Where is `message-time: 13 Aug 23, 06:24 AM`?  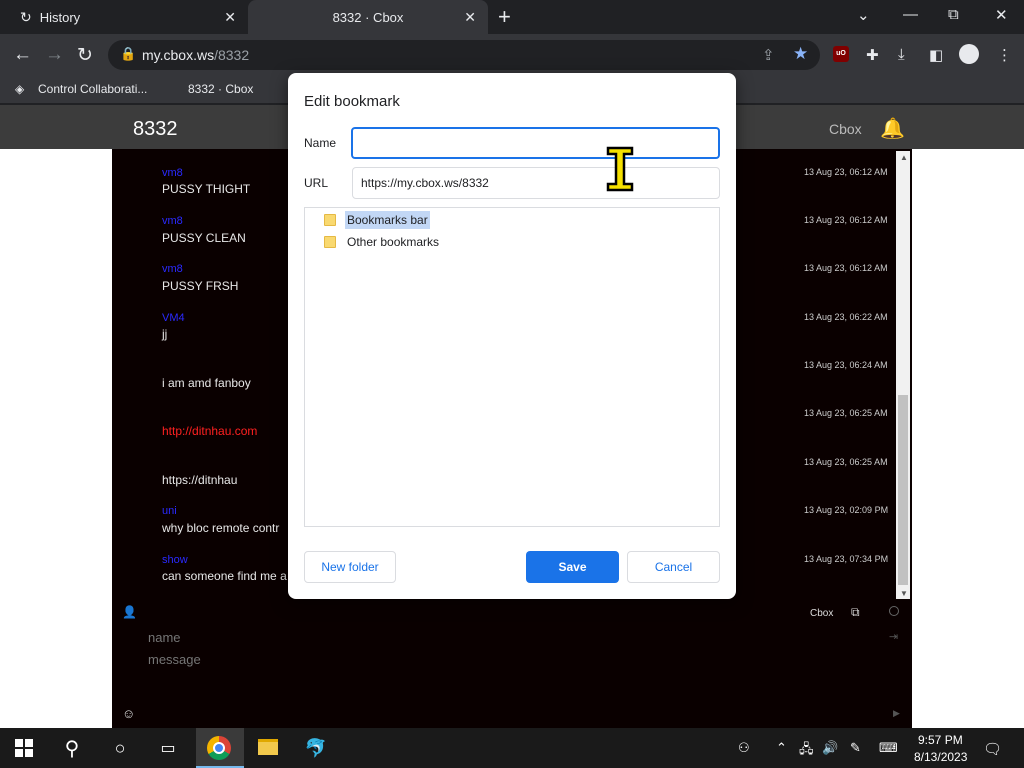
message-time: 13 Aug 23, 06:24 AM is located at coordinates (846, 365).